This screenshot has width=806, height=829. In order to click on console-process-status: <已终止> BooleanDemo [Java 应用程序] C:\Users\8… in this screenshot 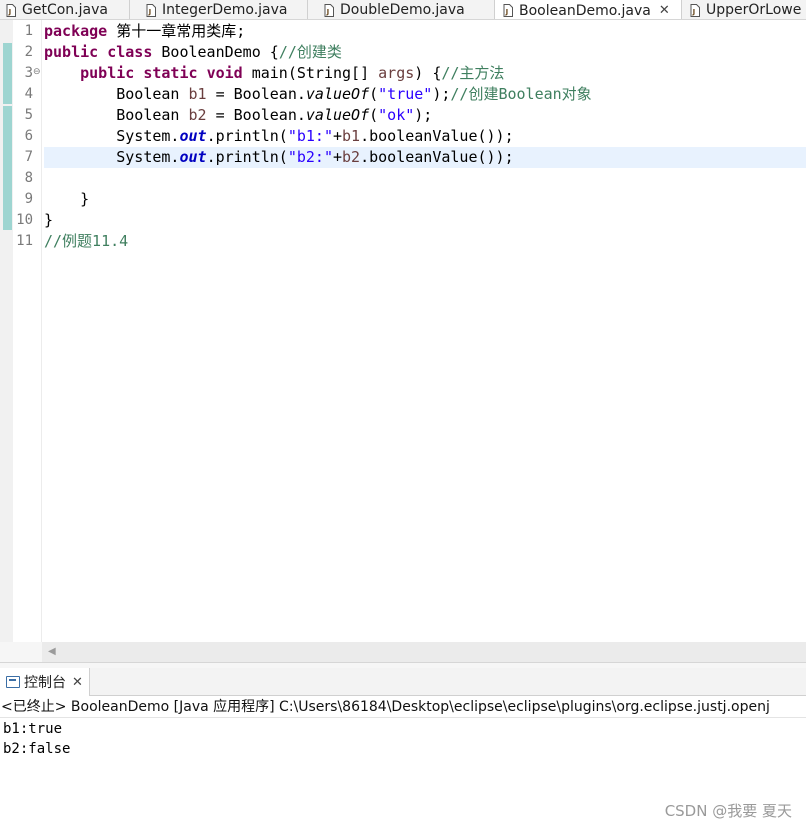, I will do `click(403, 707)`.